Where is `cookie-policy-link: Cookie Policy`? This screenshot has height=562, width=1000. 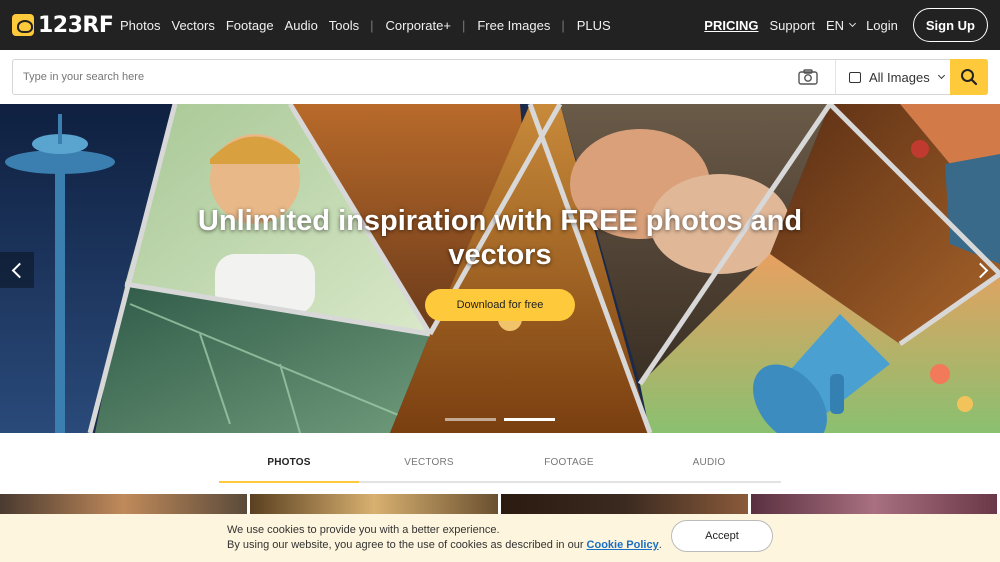 cookie-policy-link: Cookie Policy is located at coordinates (623, 545).